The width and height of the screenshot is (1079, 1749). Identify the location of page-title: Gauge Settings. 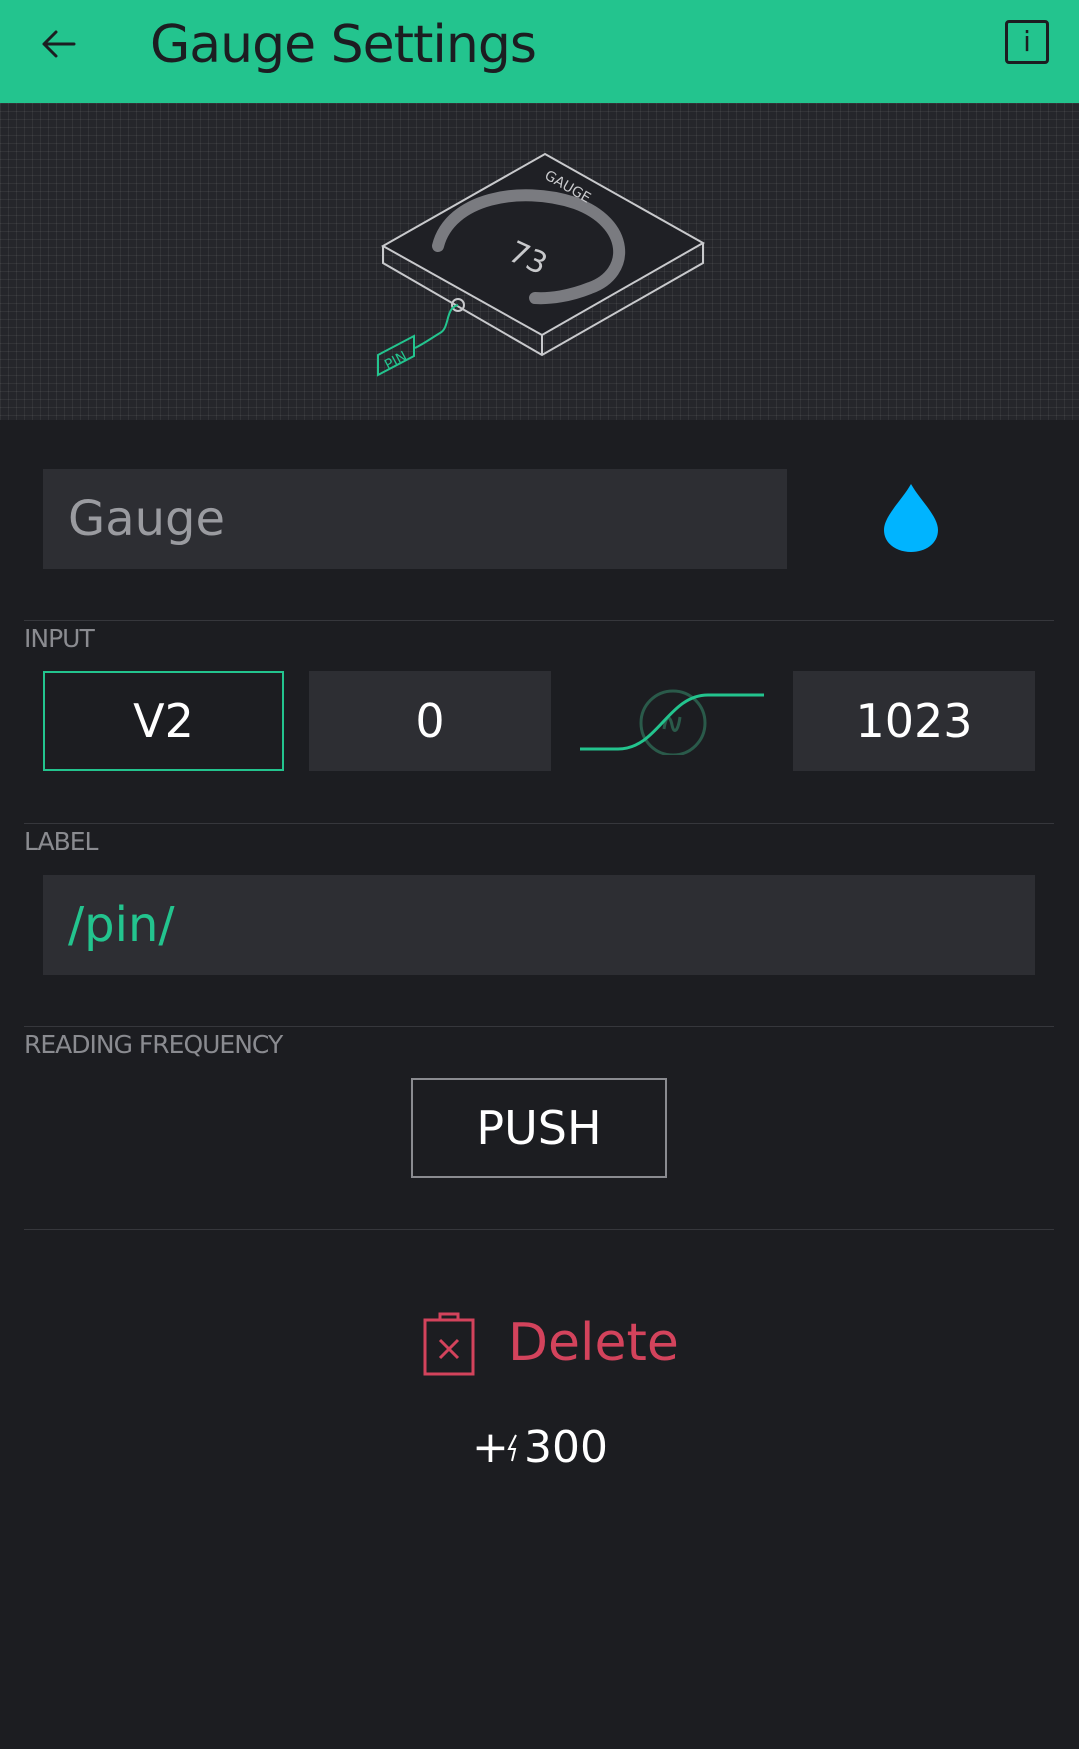
(343, 45).